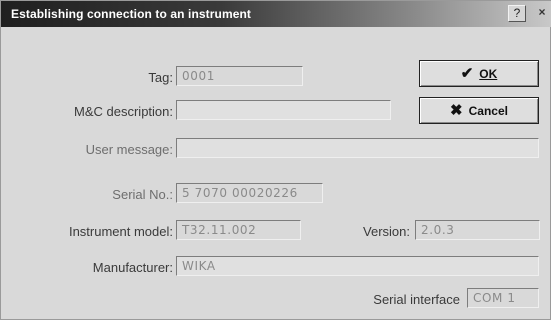 The height and width of the screenshot is (320, 551). I want to click on serial-no-label: Serial No.:, so click(142, 194).